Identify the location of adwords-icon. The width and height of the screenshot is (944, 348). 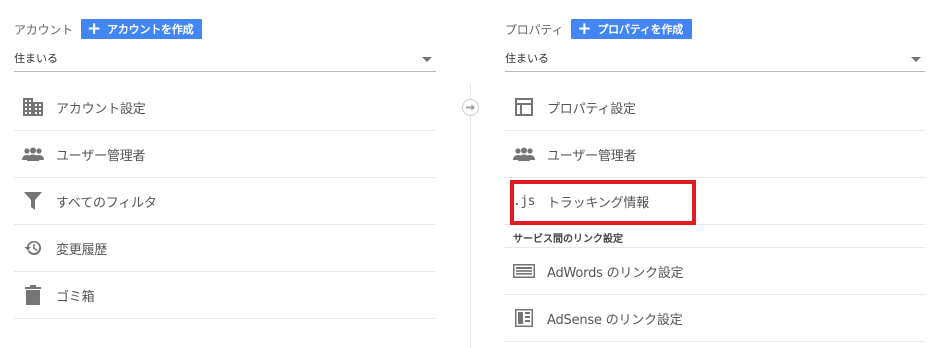
(524, 271).